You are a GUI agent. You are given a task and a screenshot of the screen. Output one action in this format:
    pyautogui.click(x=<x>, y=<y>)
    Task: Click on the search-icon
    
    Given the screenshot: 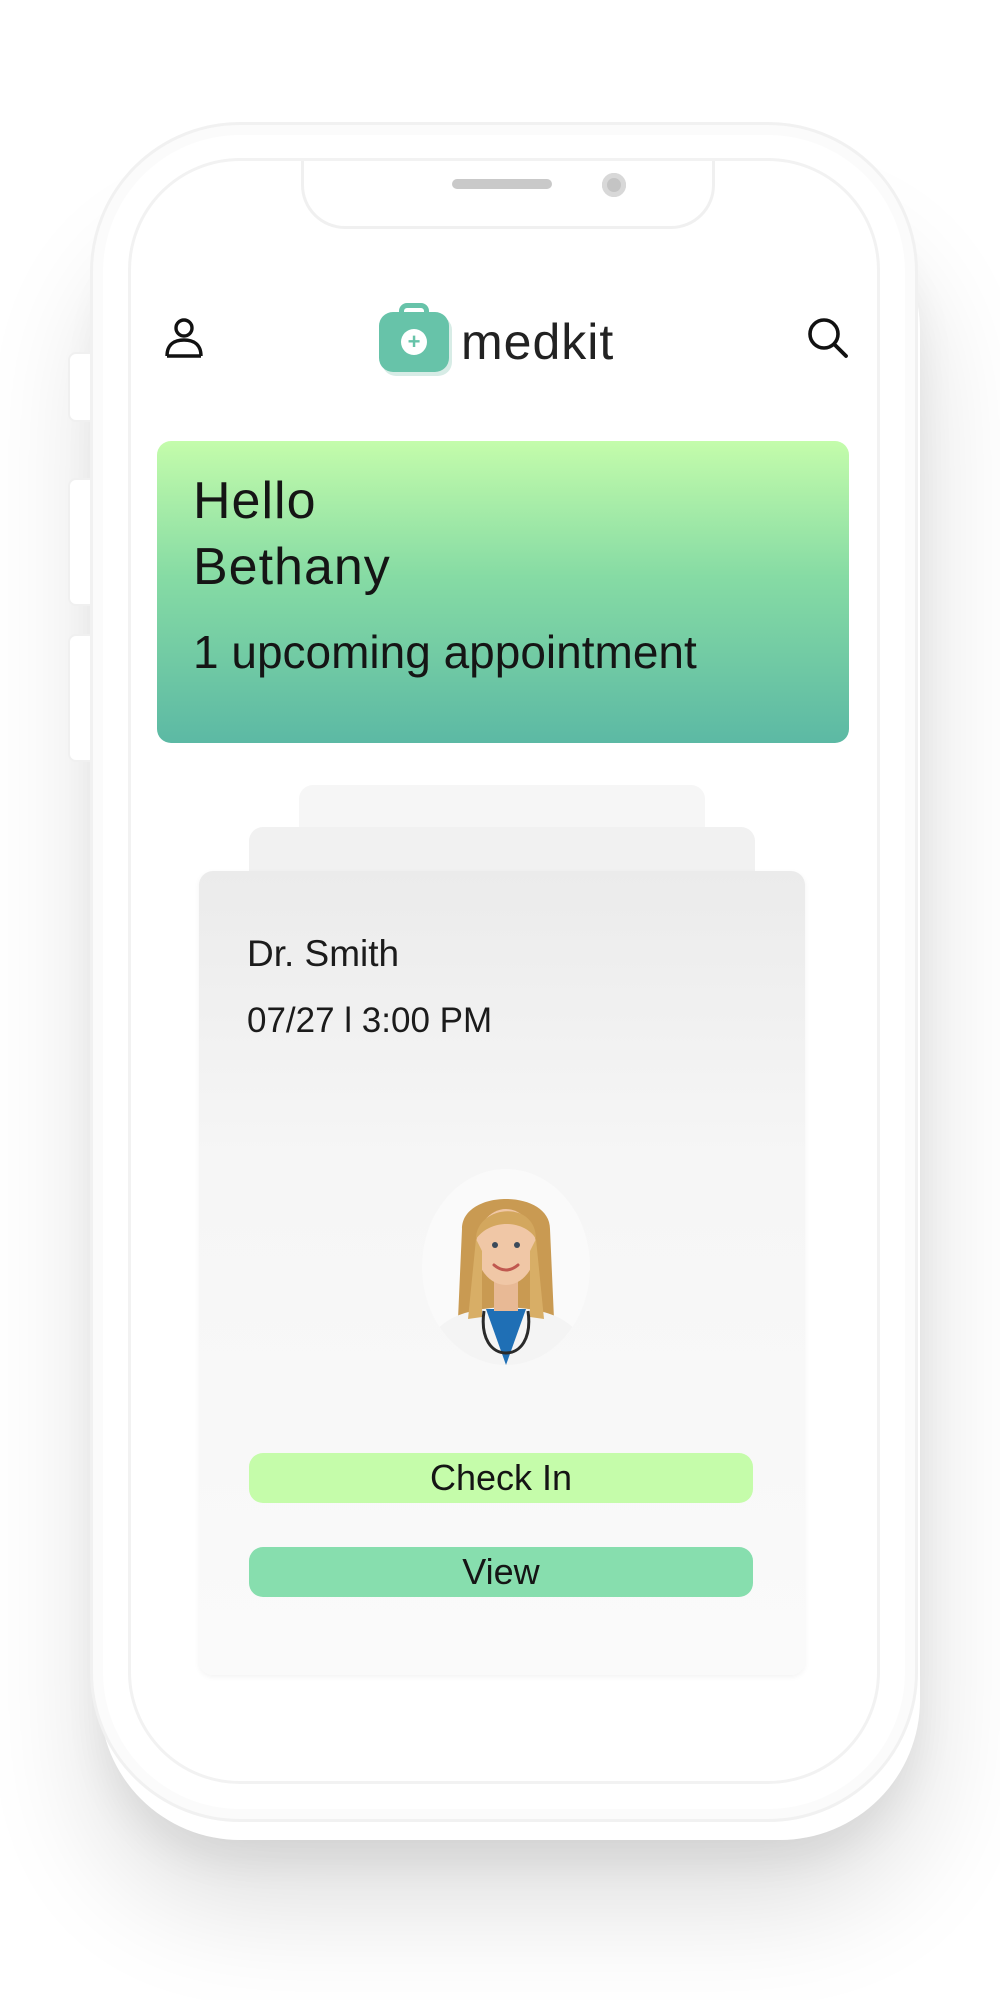 What is the action you would take?
    pyautogui.click(x=828, y=338)
    